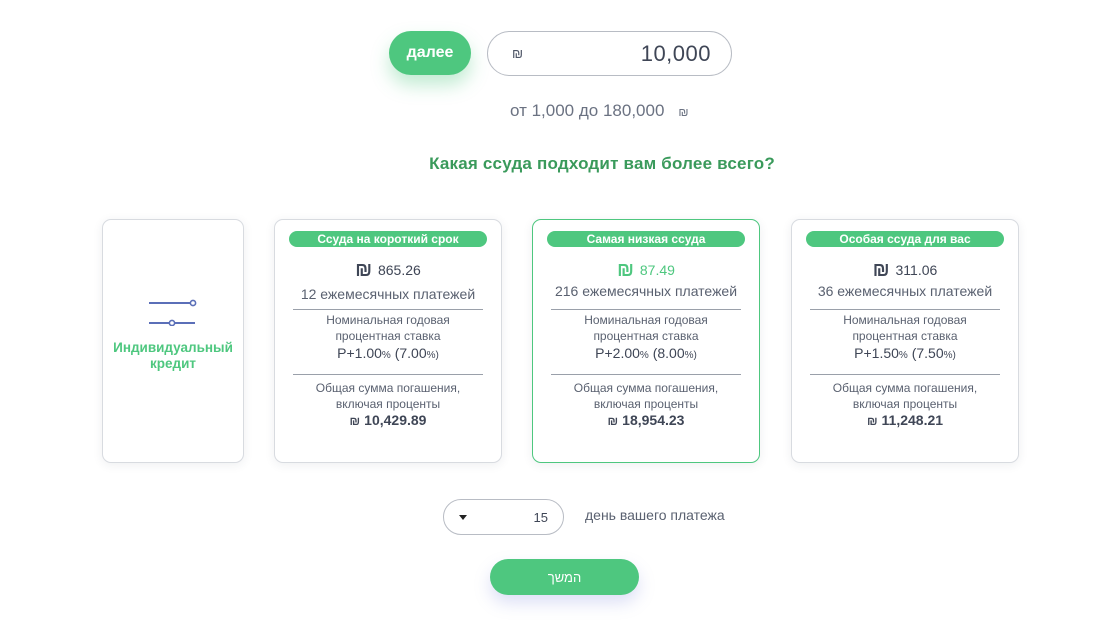 This screenshot has width=1120, height=624. Describe the element at coordinates (463, 517) in the screenshot. I see `caret-down-icon` at that location.